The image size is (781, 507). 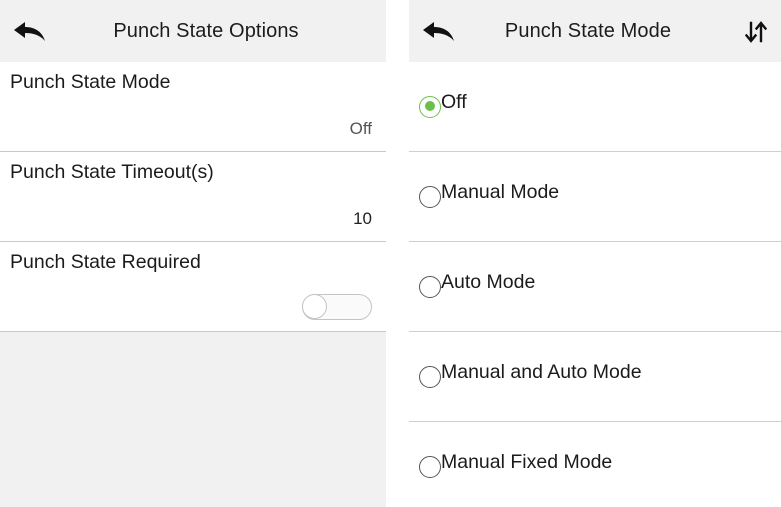 I want to click on setting-punch-state-mode: Punch State Mode Off, so click(x=193, y=107).